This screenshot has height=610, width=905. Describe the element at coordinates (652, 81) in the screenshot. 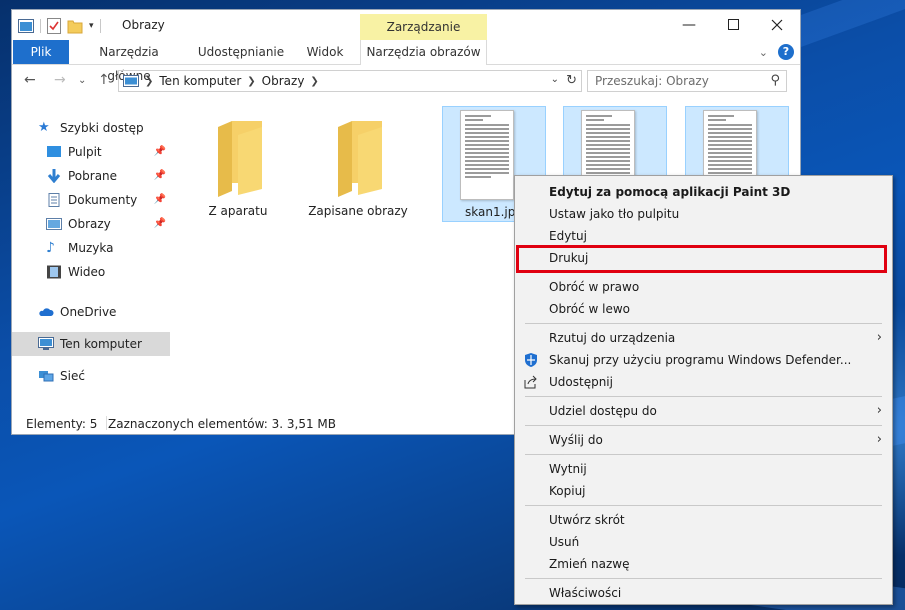

I see `search-placeholder: Przeszukaj: Obrazy` at that location.